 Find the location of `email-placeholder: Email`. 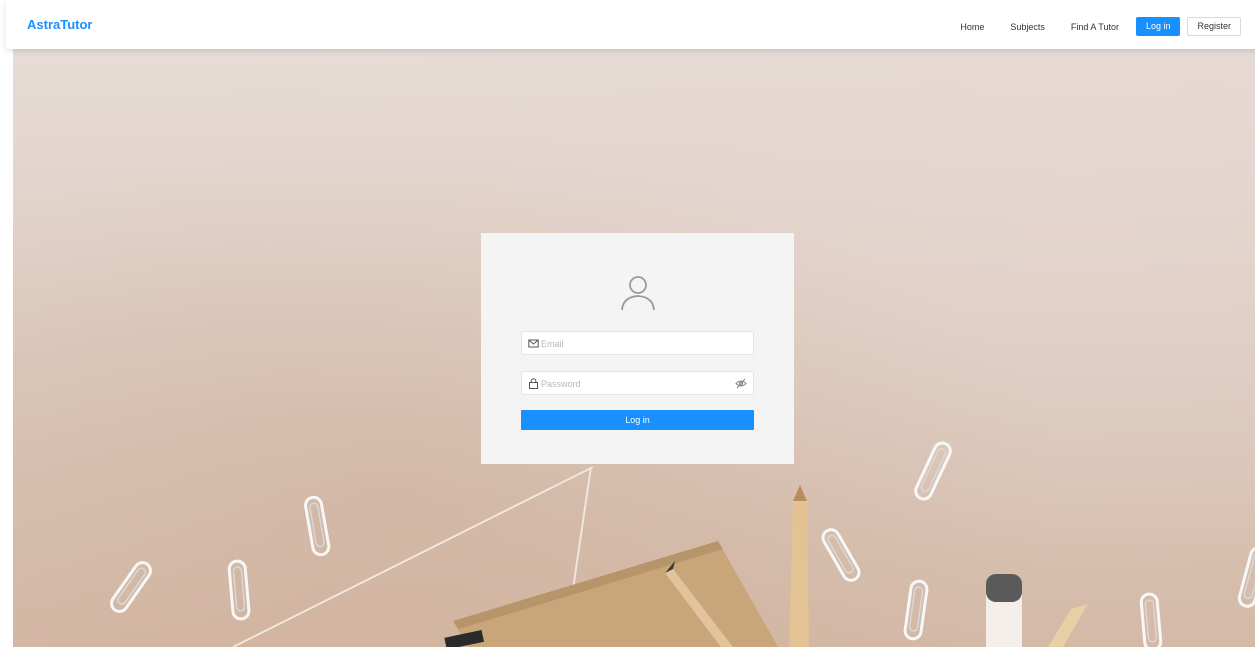

email-placeholder: Email is located at coordinates (552, 344).